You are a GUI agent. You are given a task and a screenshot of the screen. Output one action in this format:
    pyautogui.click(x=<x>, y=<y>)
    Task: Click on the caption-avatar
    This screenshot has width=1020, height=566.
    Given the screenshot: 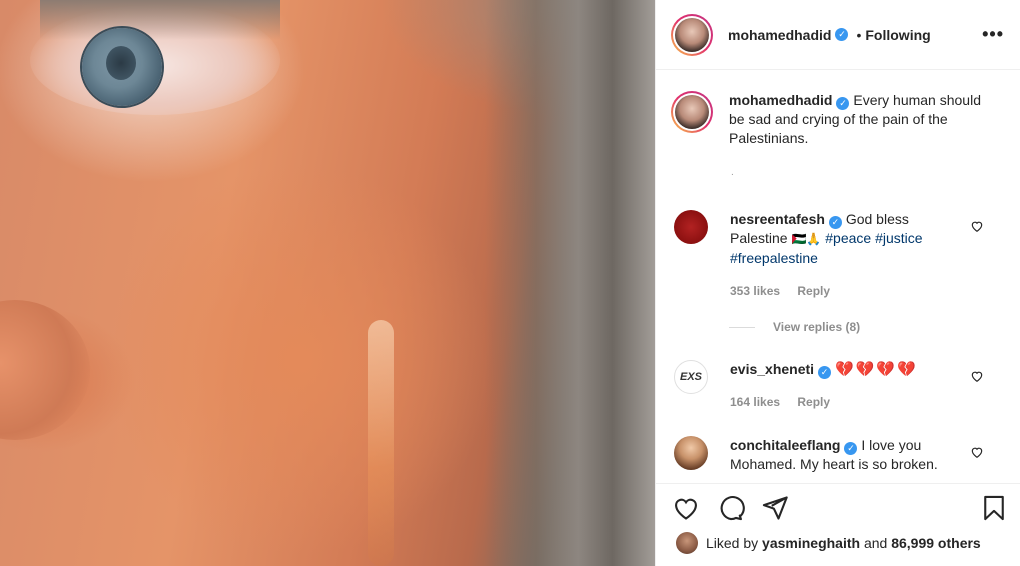 What is the action you would take?
    pyautogui.click(x=692, y=112)
    